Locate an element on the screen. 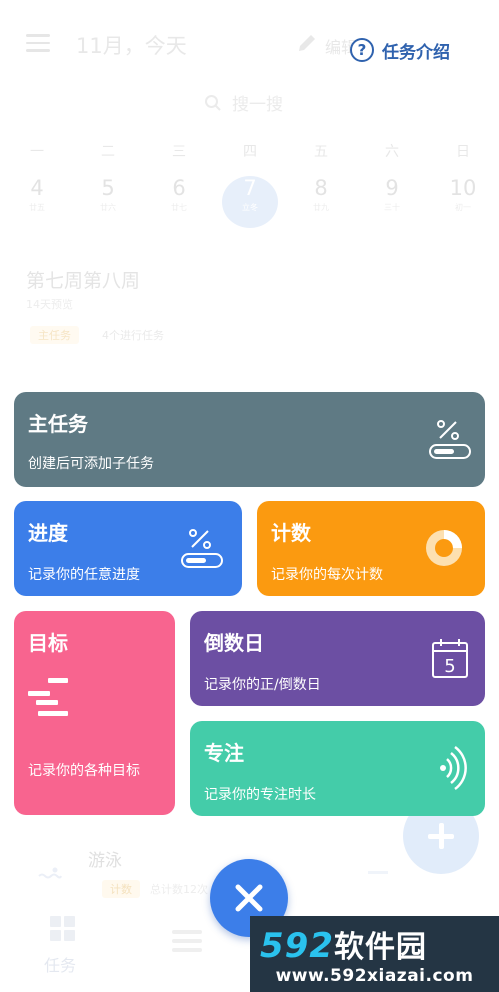  task-intro-button: ? 任务介绍 is located at coordinates (400, 50).